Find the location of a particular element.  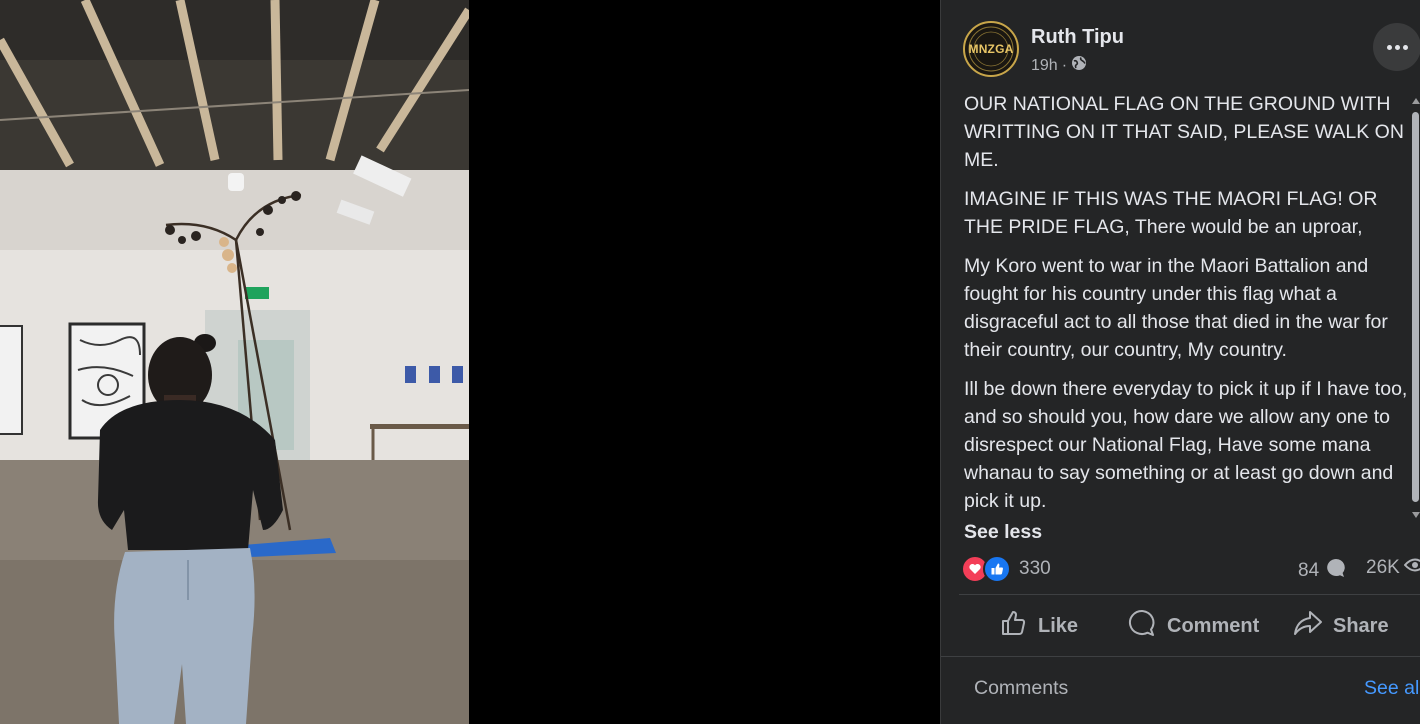

like-button: Like is located at coordinates (1039, 626).